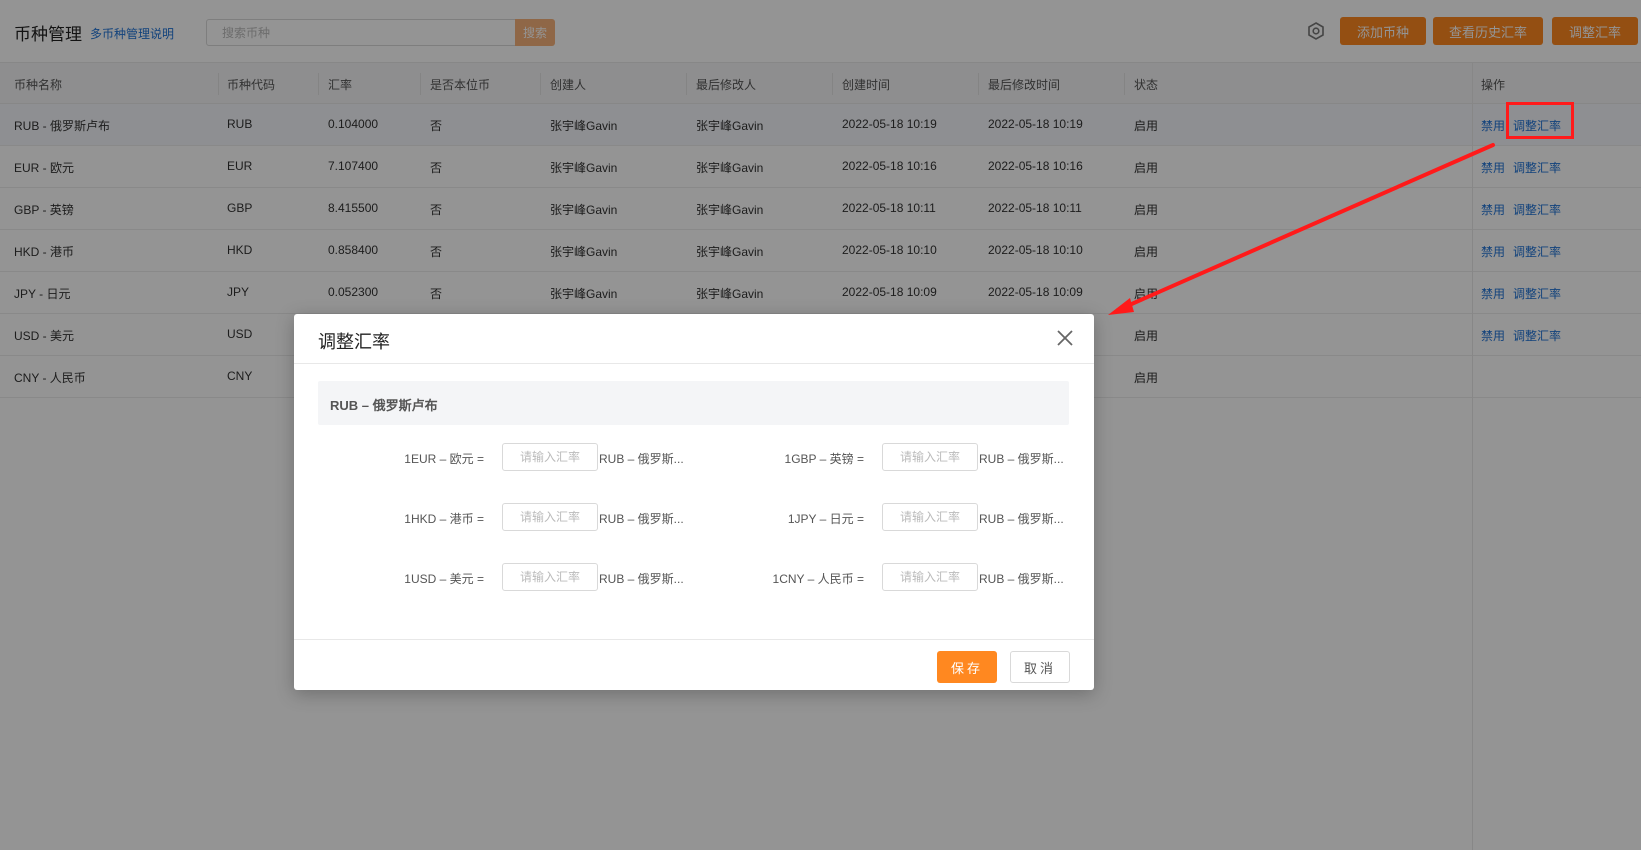 This screenshot has height=850, width=1641. I want to click on base-currency-section: RUB – 俄罗斯卢布, so click(693, 403).